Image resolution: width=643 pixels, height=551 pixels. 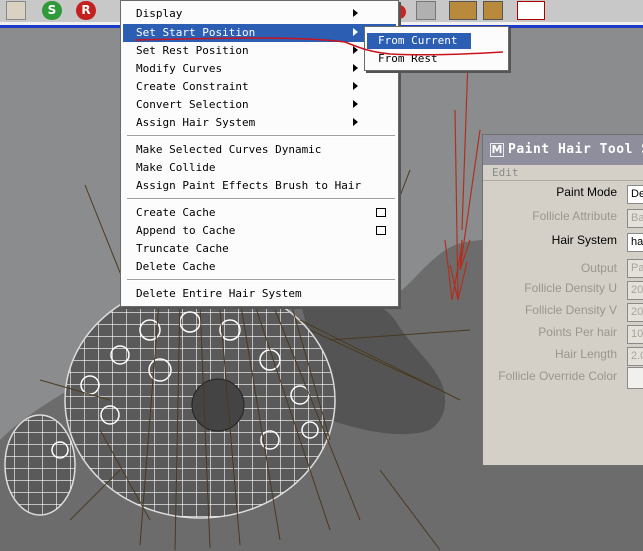 What do you see at coordinates (259, 14) in the screenshot?
I see `menu-item-display: Display` at bounding box center [259, 14].